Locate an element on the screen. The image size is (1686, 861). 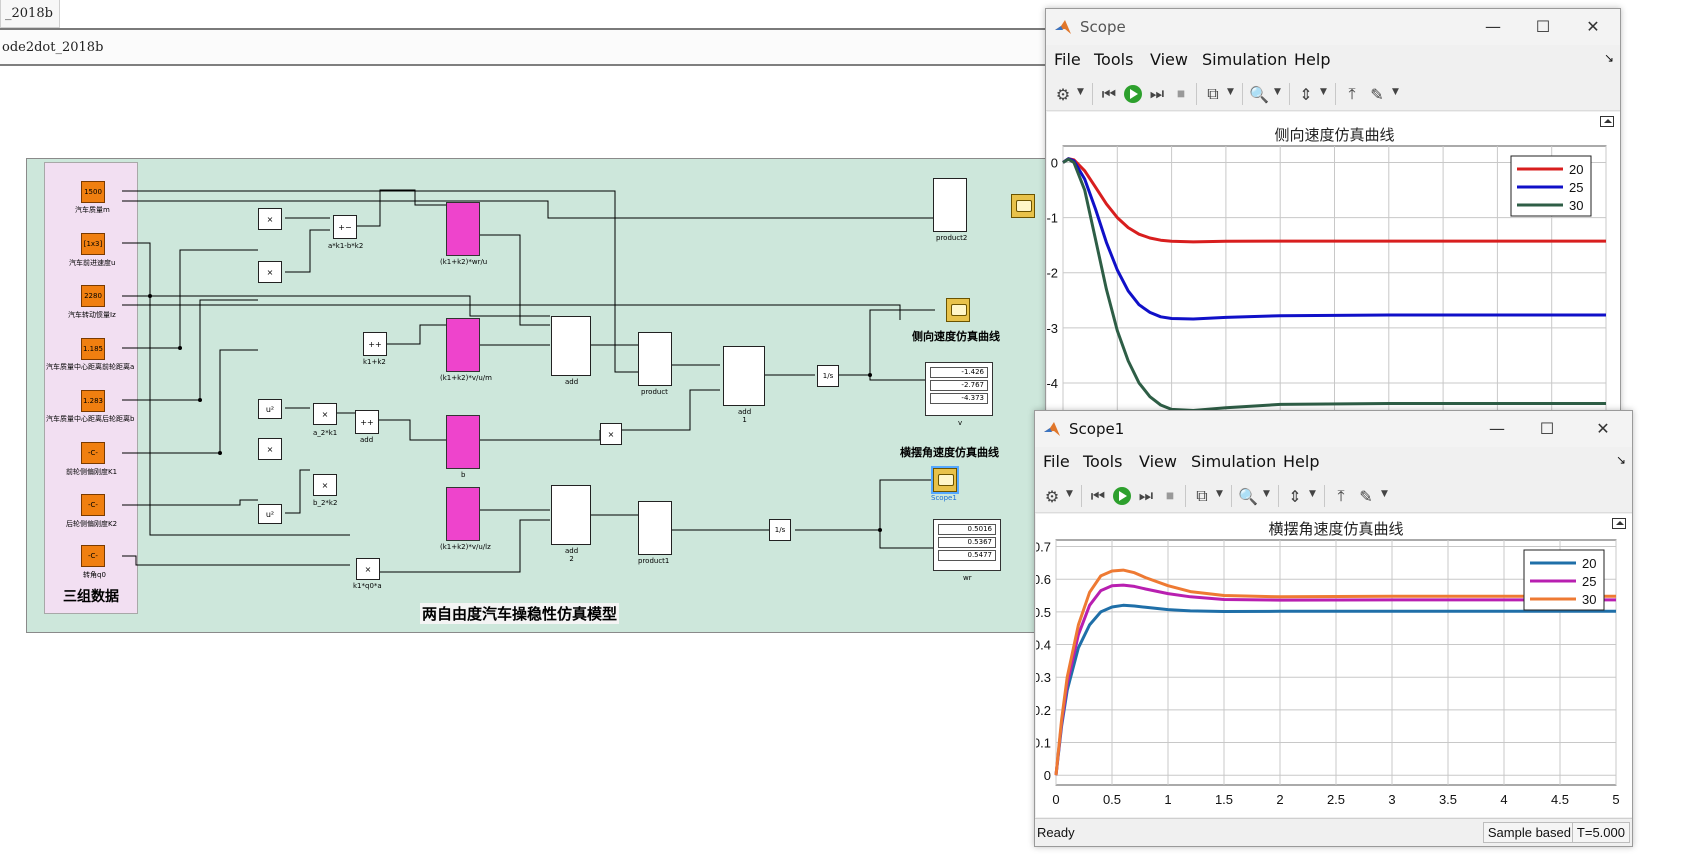
x-tick-label: 1.5 is located at coordinates (1224, 799).